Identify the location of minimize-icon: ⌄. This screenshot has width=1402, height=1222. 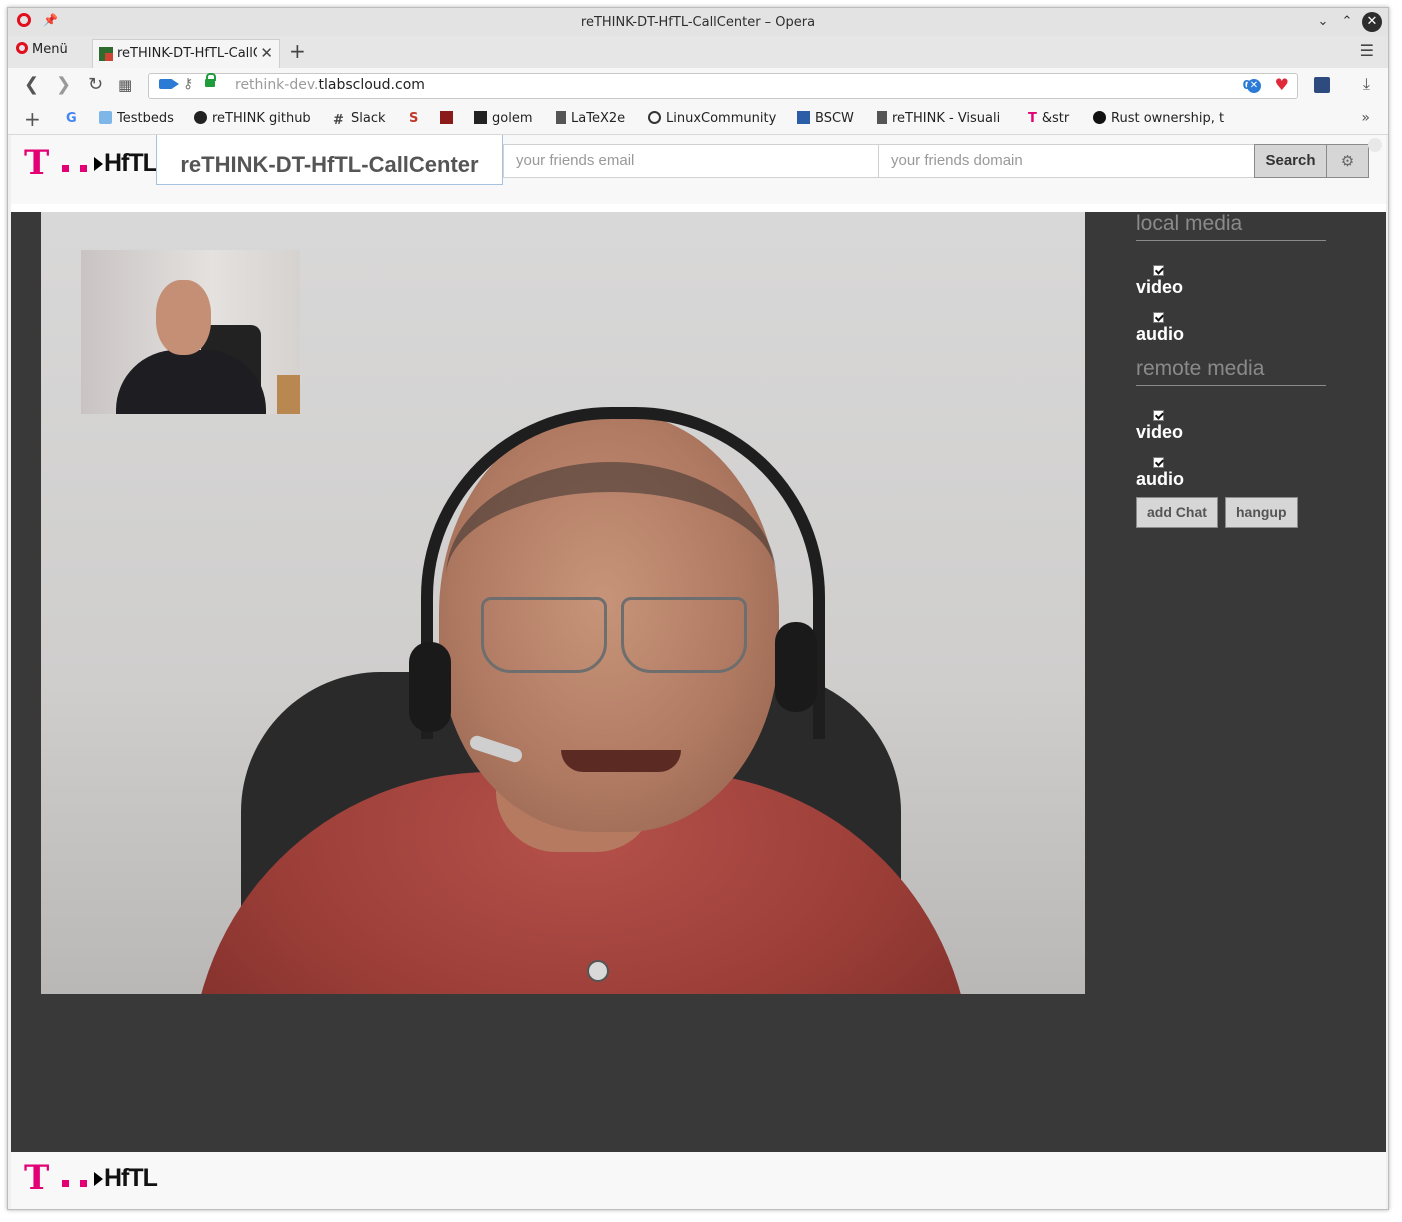
(1323, 22).